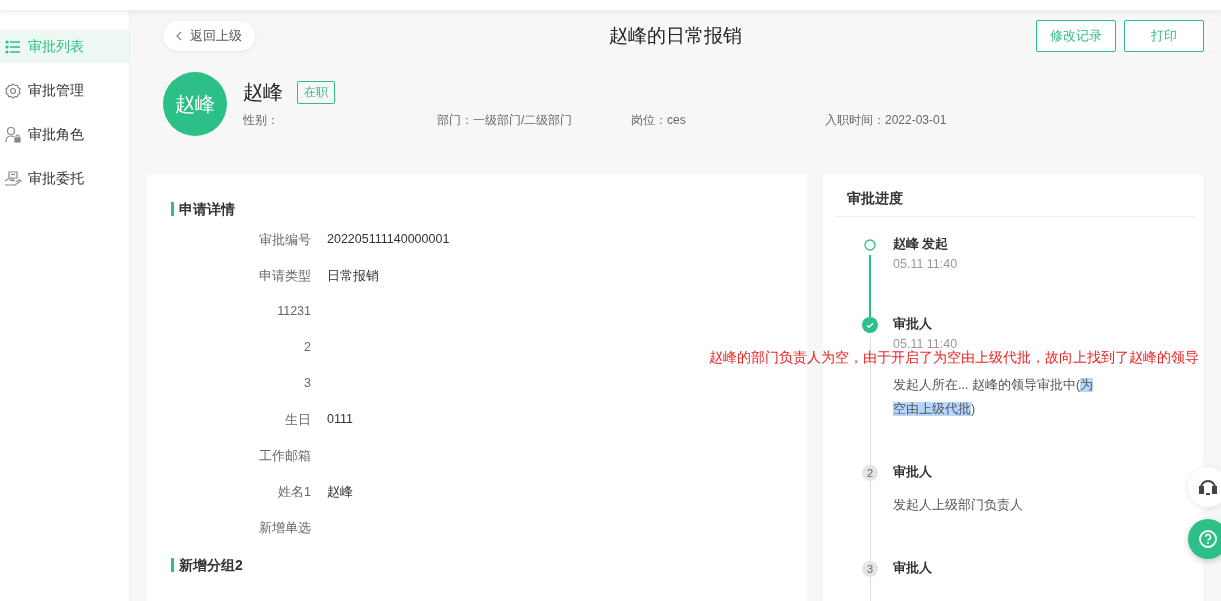 The image size is (1221, 601). Describe the element at coordinates (316, 92) in the screenshot. I see `status-tag: 在职` at that location.